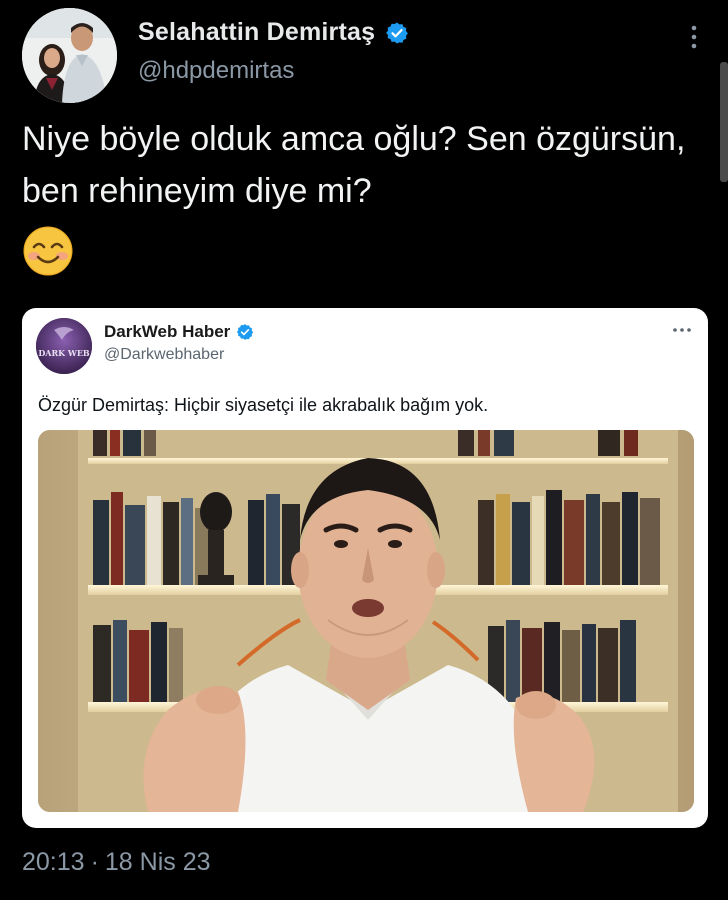 The width and height of the screenshot is (728, 900). I want to click on quoted-more-options-button, so click(682, 327).